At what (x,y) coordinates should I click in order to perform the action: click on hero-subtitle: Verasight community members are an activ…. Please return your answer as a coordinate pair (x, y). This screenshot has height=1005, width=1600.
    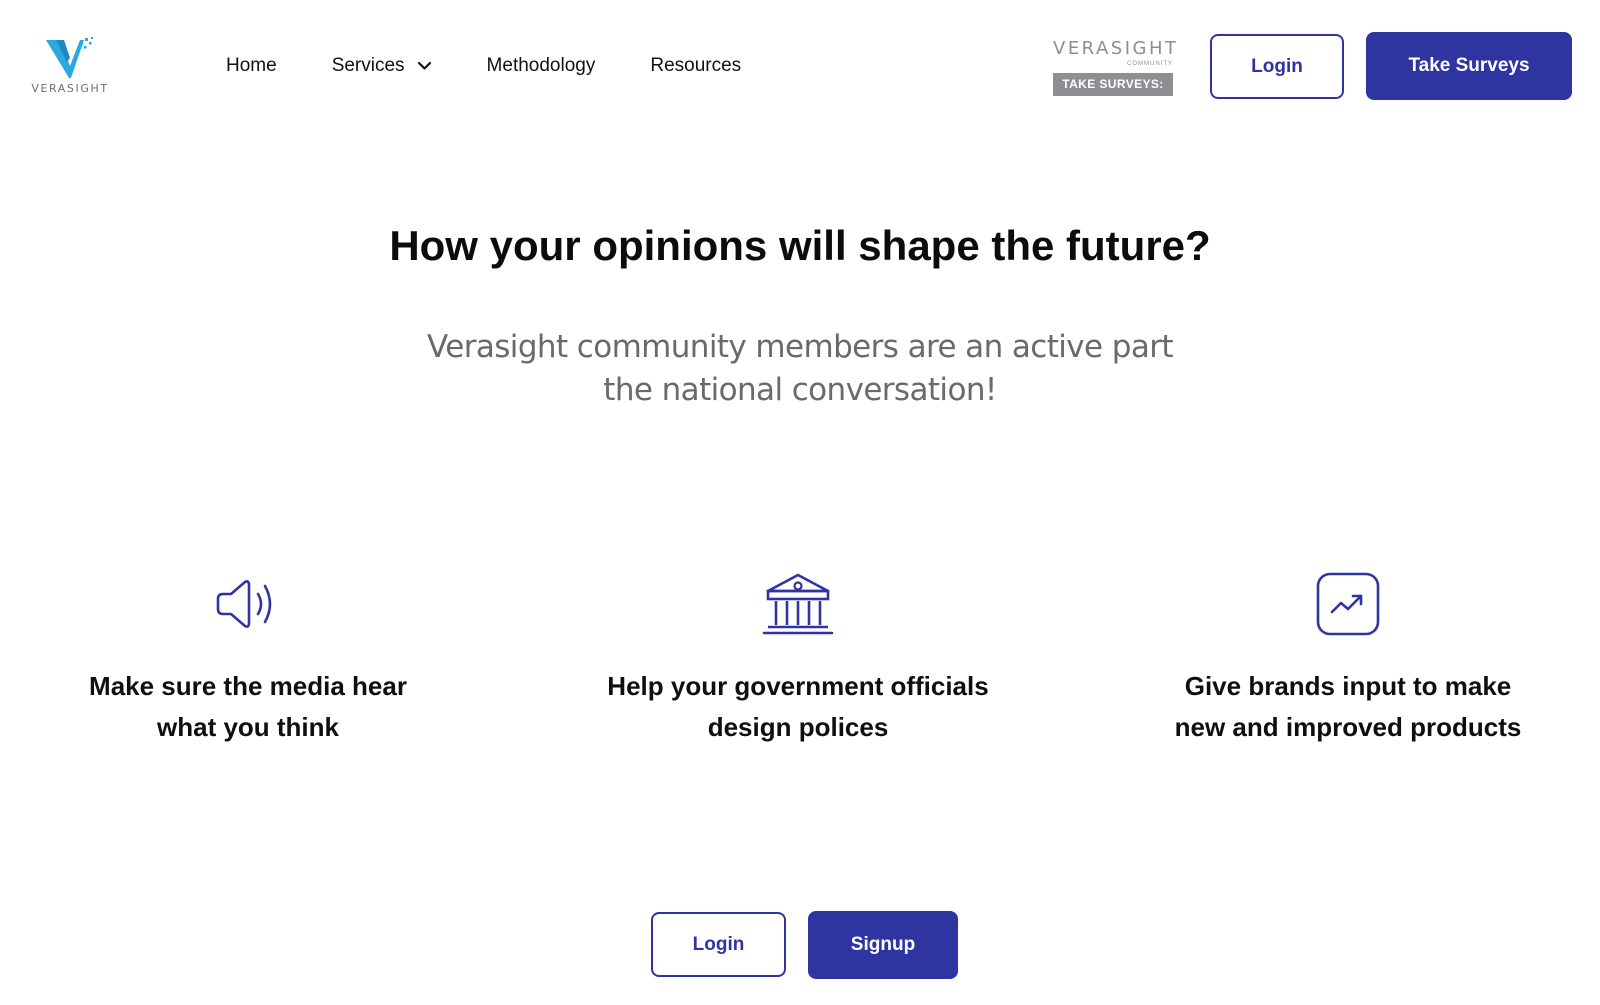
    Looking at the image, I should click on (800, 369).